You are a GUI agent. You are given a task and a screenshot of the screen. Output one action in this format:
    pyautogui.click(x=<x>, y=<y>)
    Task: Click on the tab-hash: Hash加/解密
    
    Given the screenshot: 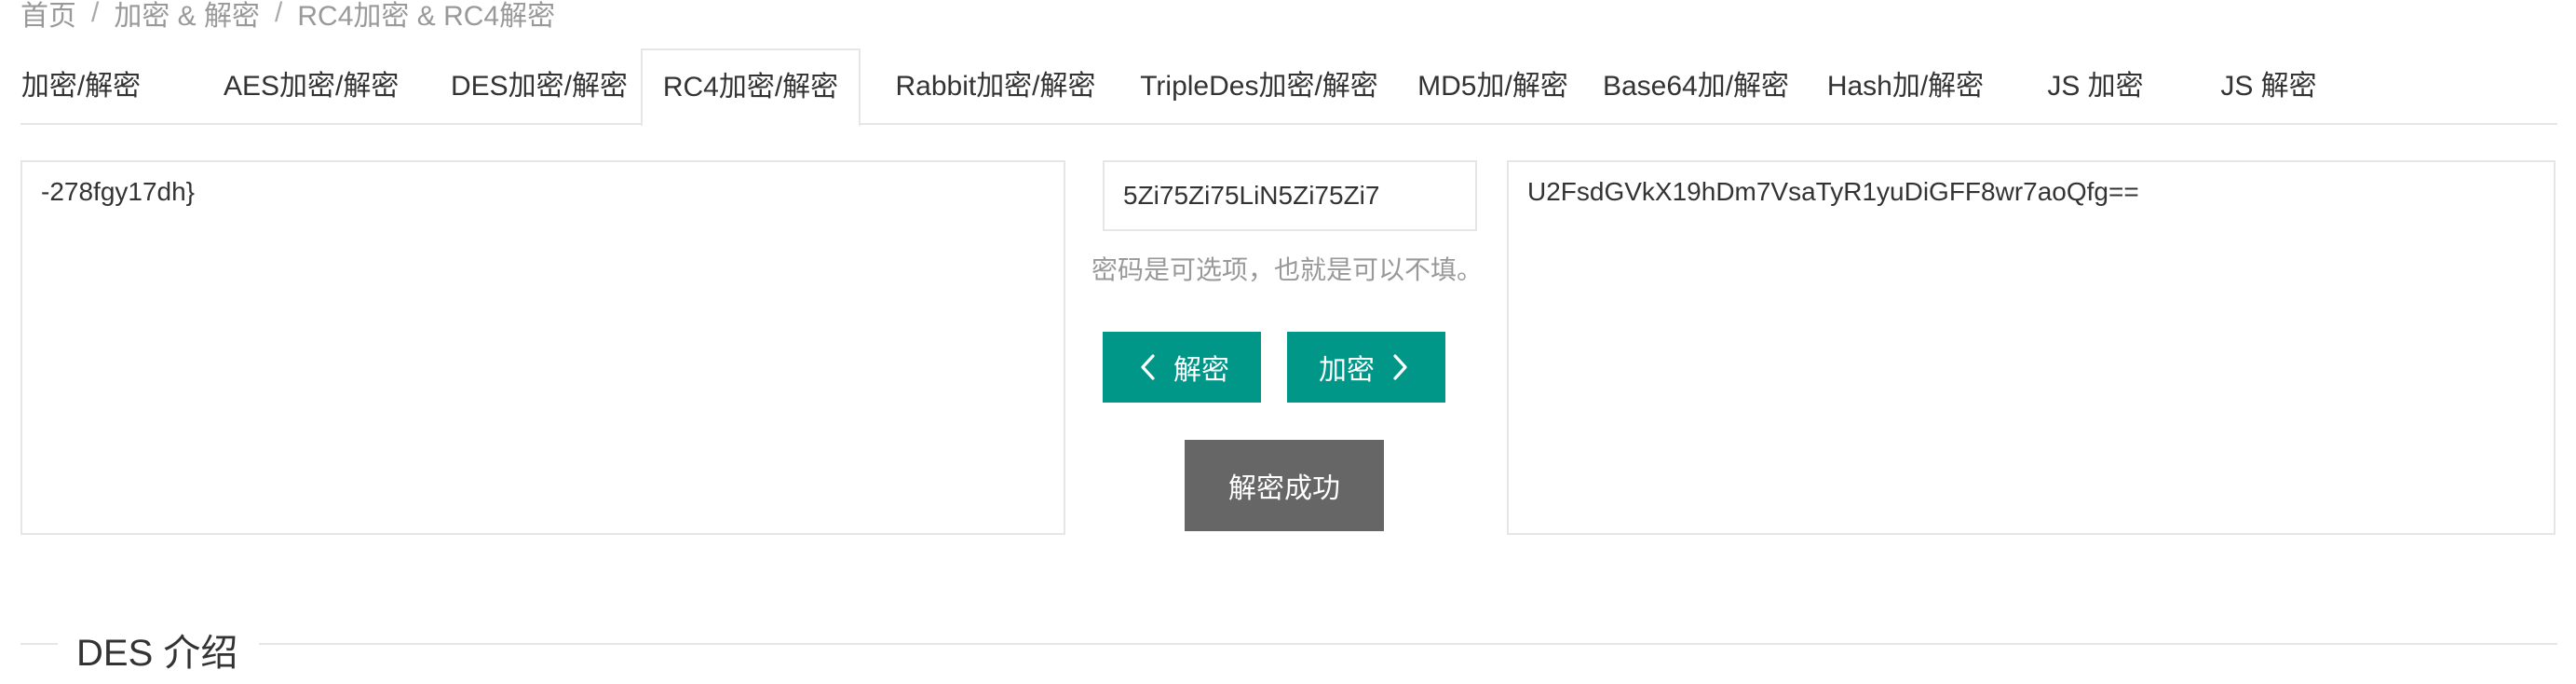 What is the action you would take?
    pyautogui.click(x=1905, y=86)
    